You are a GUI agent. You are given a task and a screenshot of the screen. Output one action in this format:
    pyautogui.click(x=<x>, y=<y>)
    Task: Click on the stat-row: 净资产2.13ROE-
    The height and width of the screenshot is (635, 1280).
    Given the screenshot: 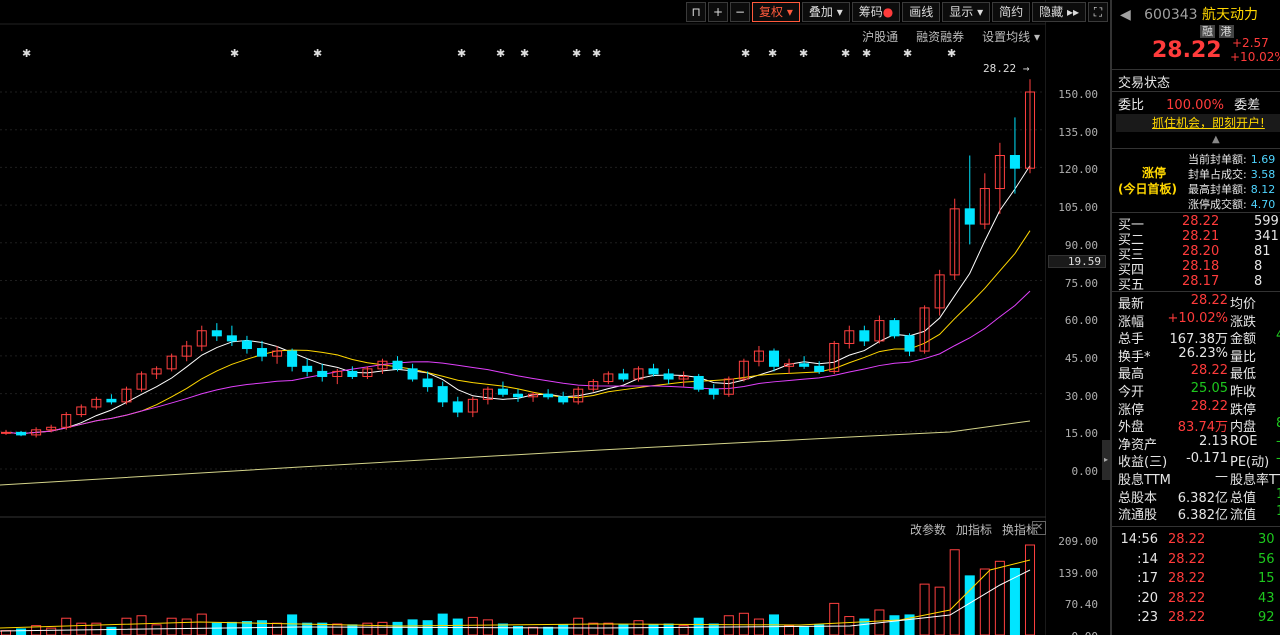 What is the action you would take?
    pyautogui.click(x=1199, y=443)
    